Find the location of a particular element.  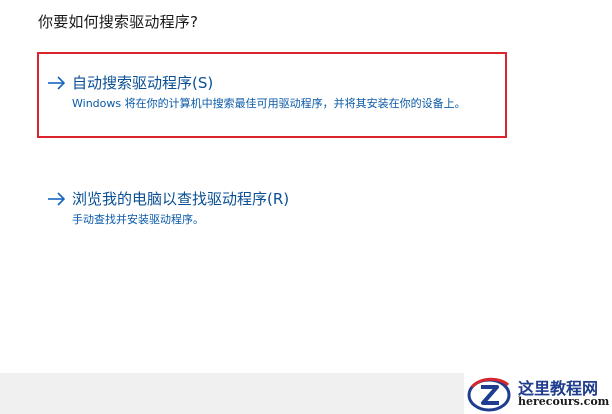

search-automatically-description: Windows 将在你的计算机中搜索最佳可用驱动程序，并将其安装在你的设备上。 is located at coordinates (269, 103).